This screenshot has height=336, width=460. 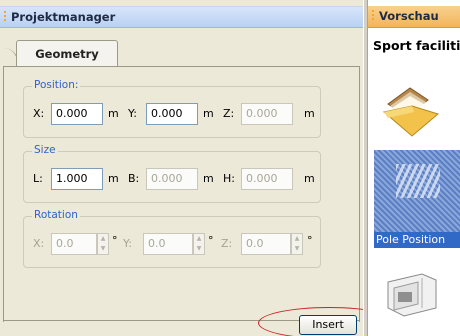 I want to click on size-row: L: 1.000 m B: 0.000 m H: 0.000 m, so click(x=172, y=179).